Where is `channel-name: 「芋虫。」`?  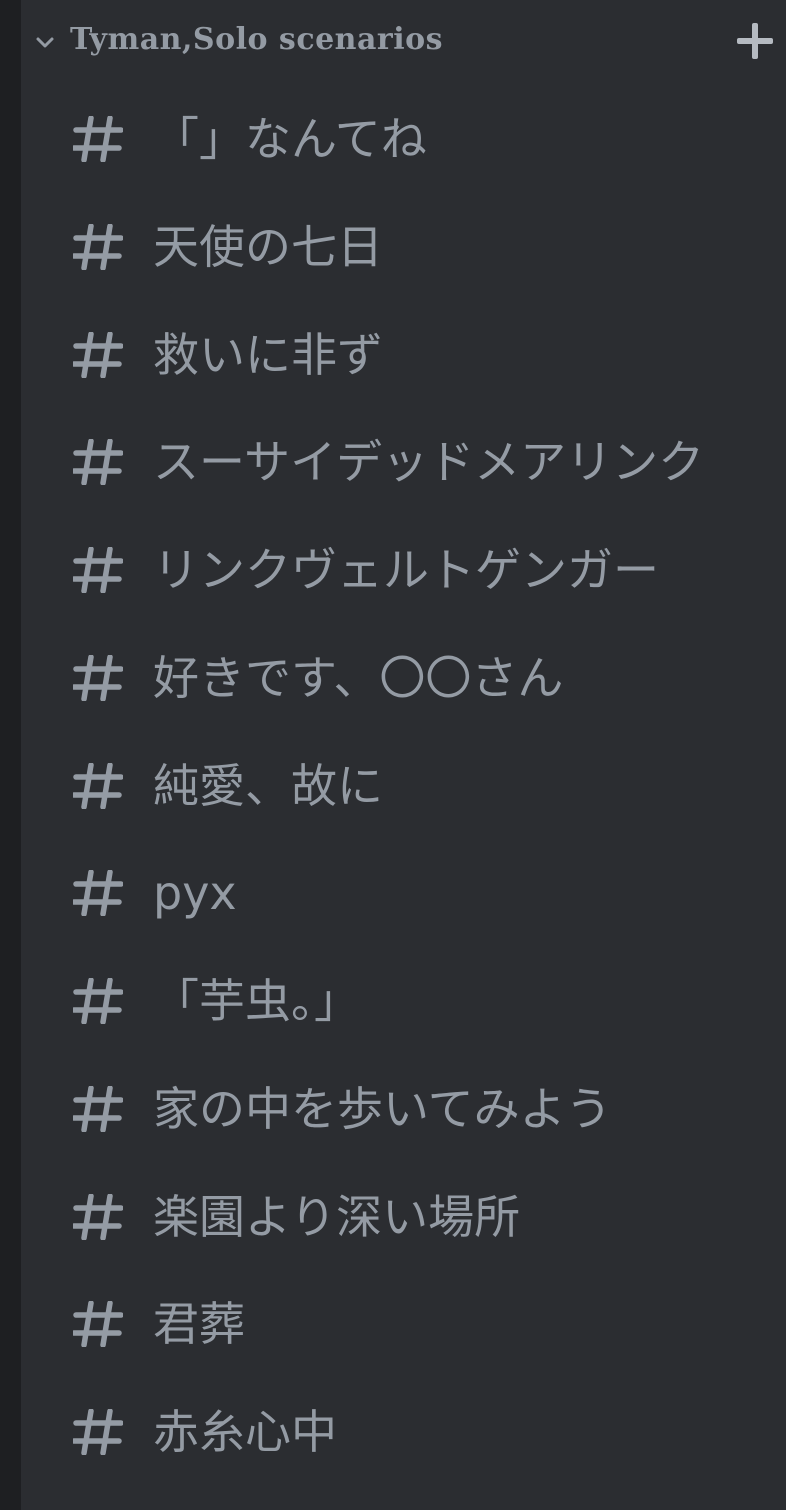
channel-name: 「芋虫。」 is located at coordinates (256, 1001).